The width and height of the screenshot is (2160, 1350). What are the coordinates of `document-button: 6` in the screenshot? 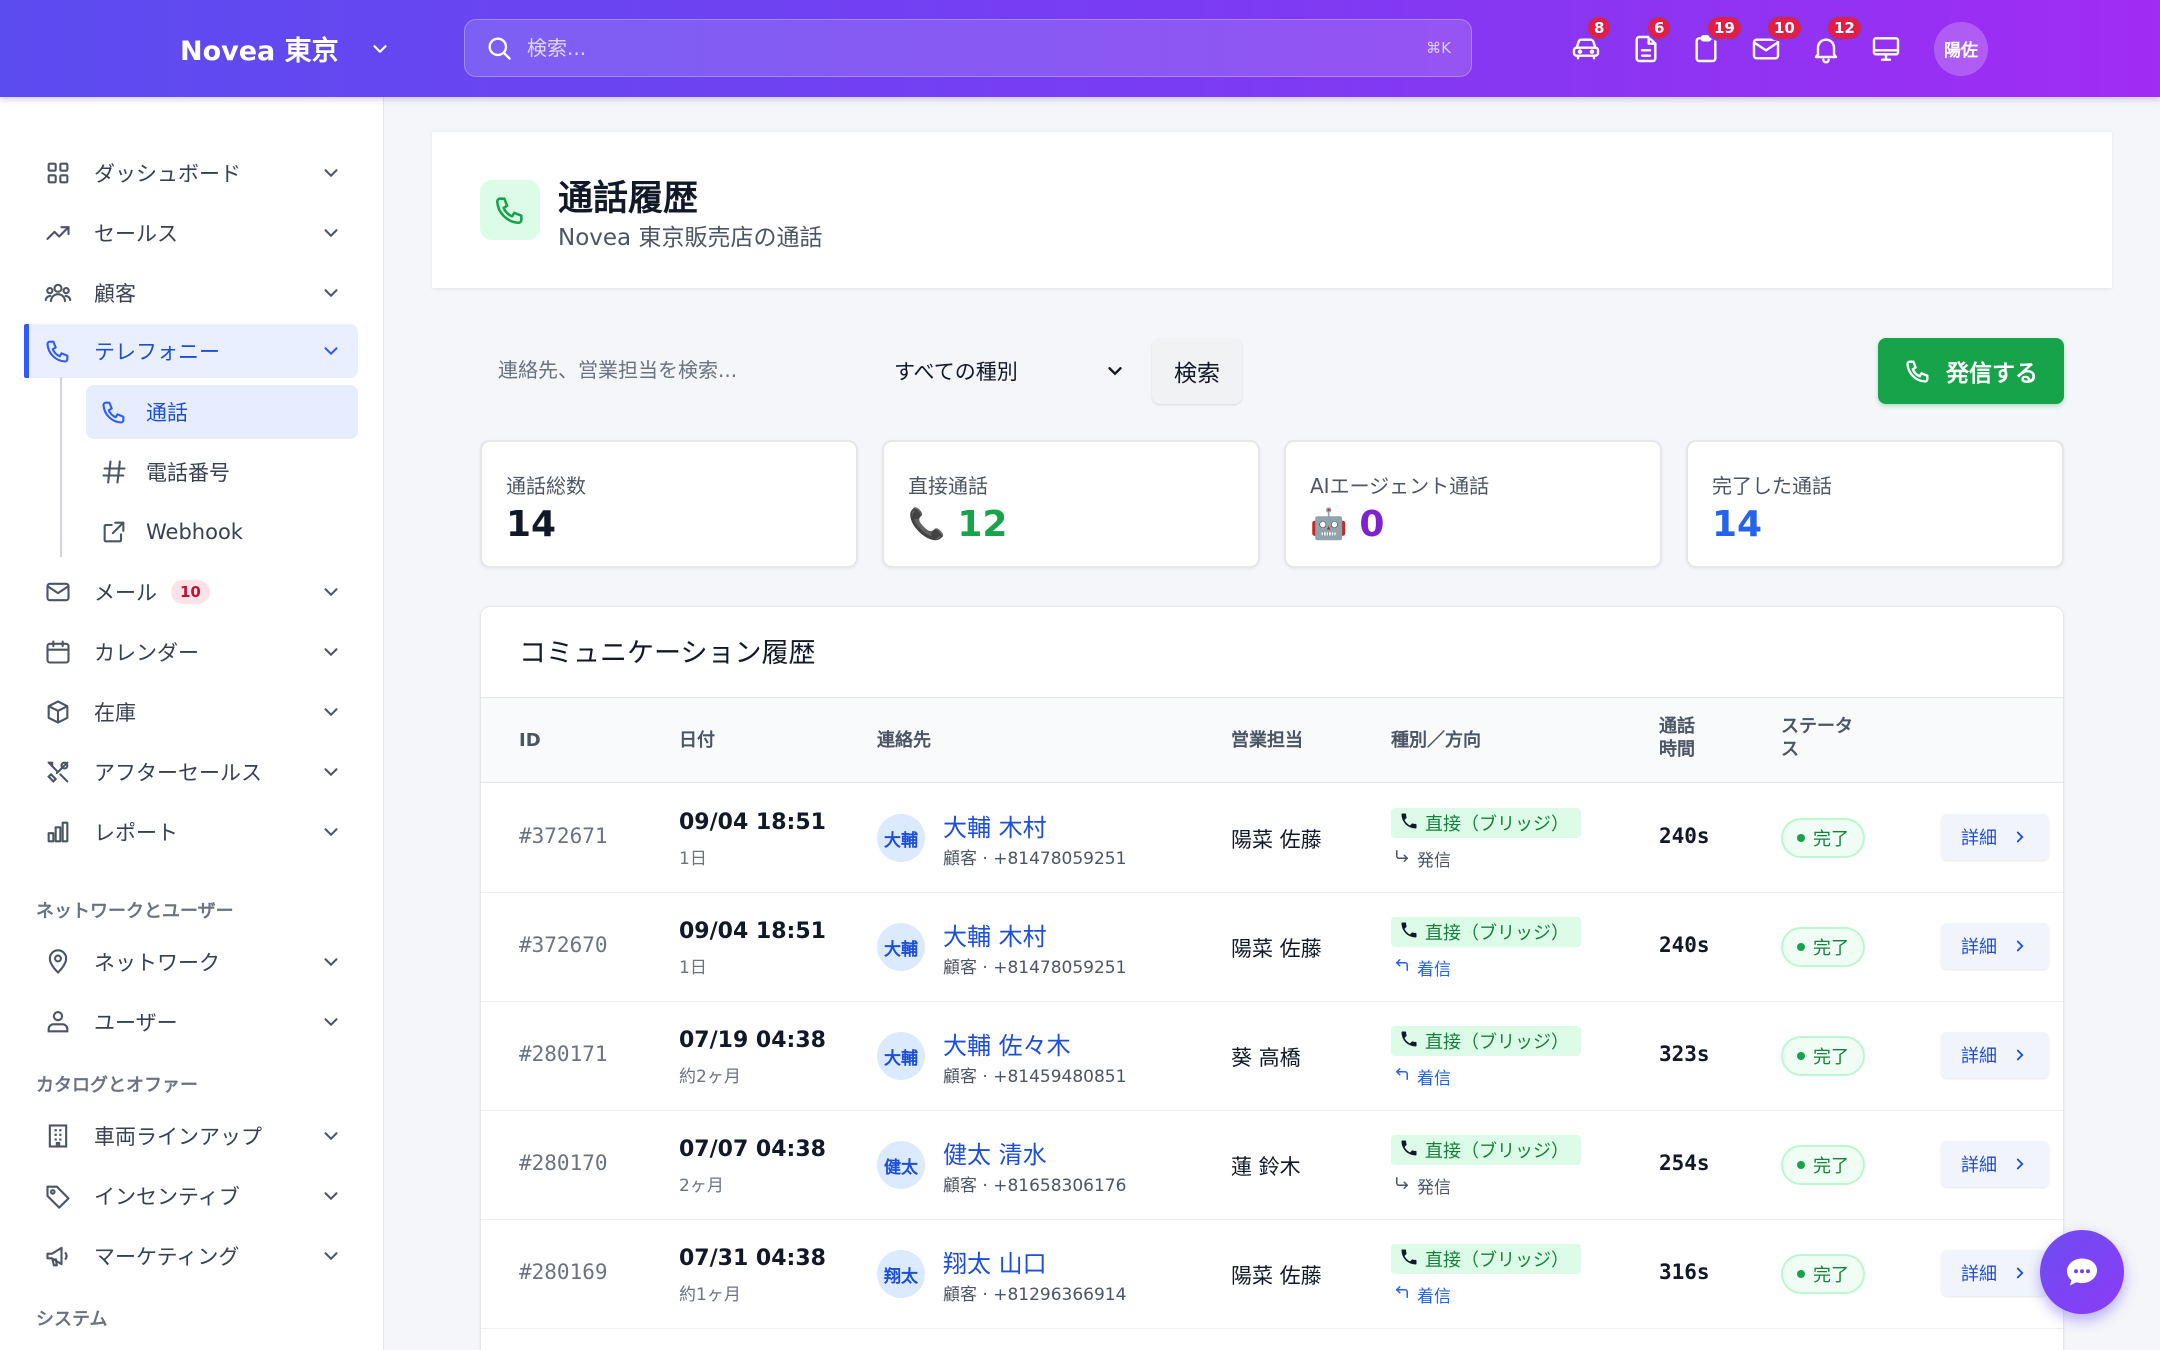 It's located at (1651, 39).